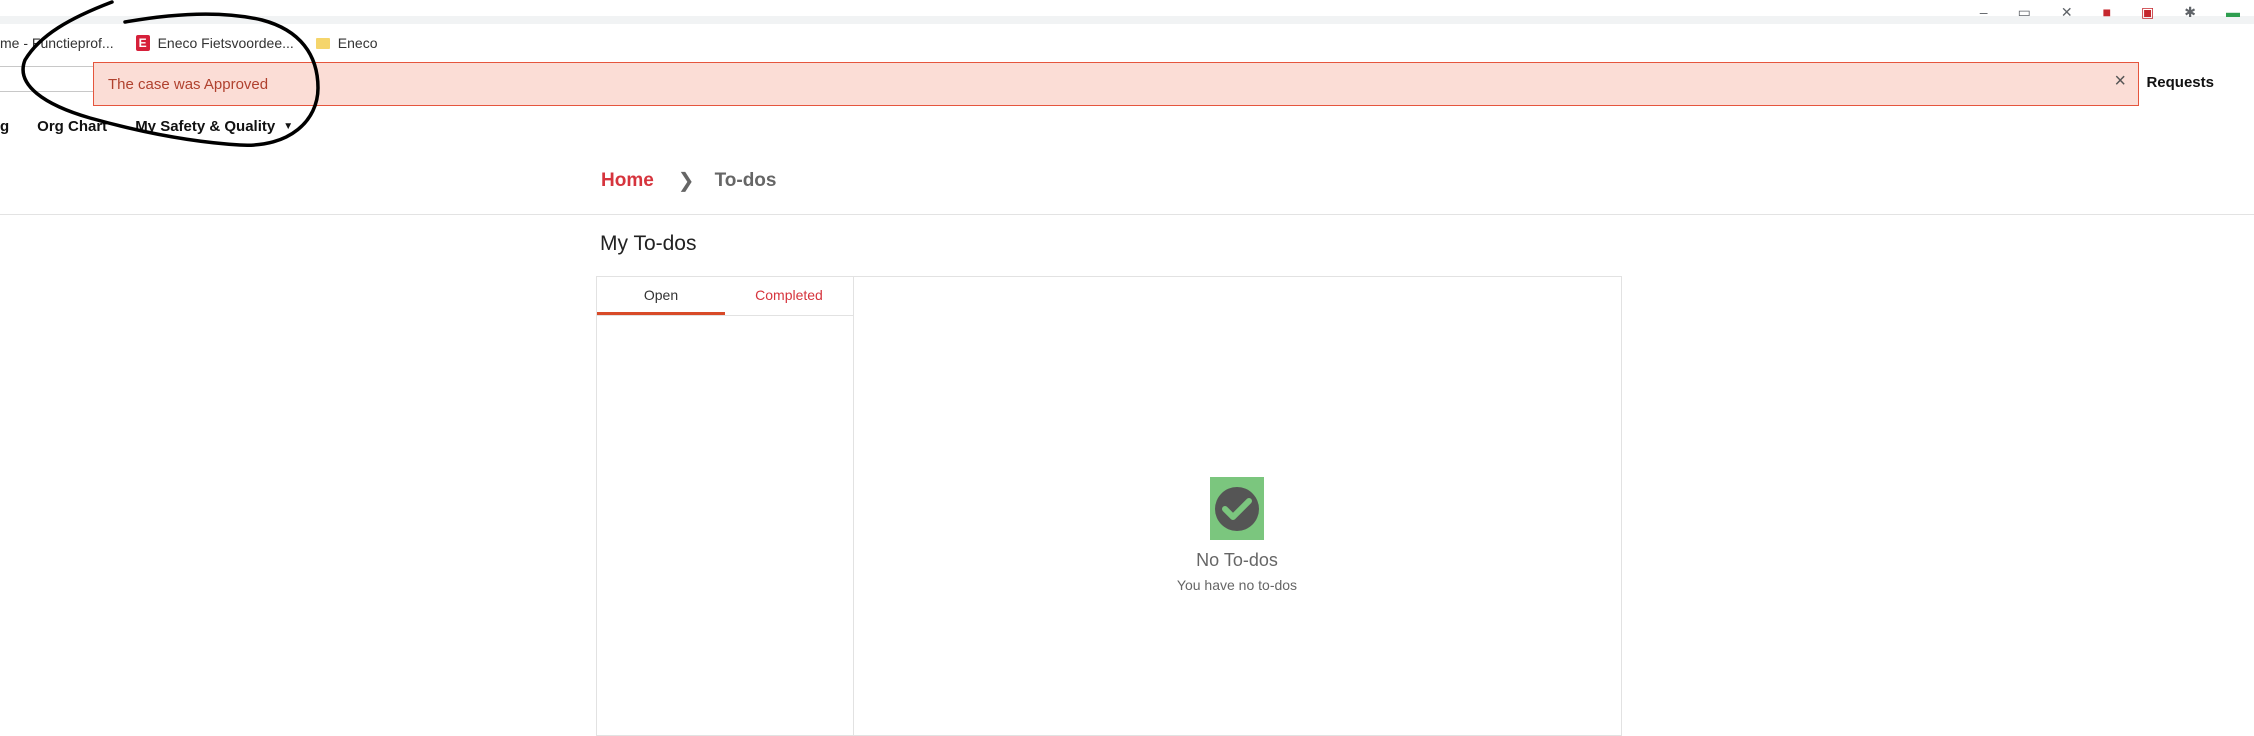 Image resolution: width=2254 pixels, height=736 pixels. I want to click on tab-open: Open, so click(661, 296).